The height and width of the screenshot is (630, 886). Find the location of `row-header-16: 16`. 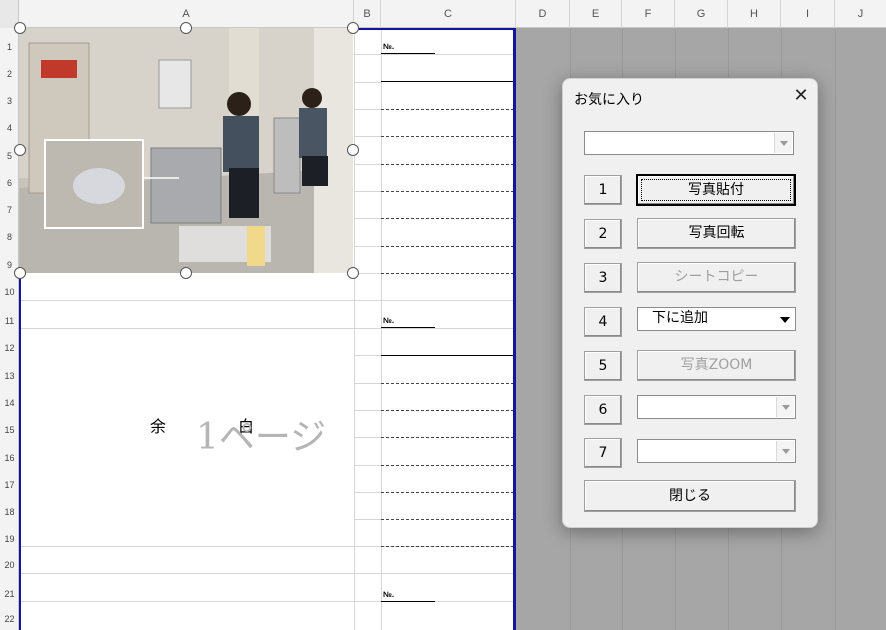

row-header-16: 16 is located at coordinates (9, 458).